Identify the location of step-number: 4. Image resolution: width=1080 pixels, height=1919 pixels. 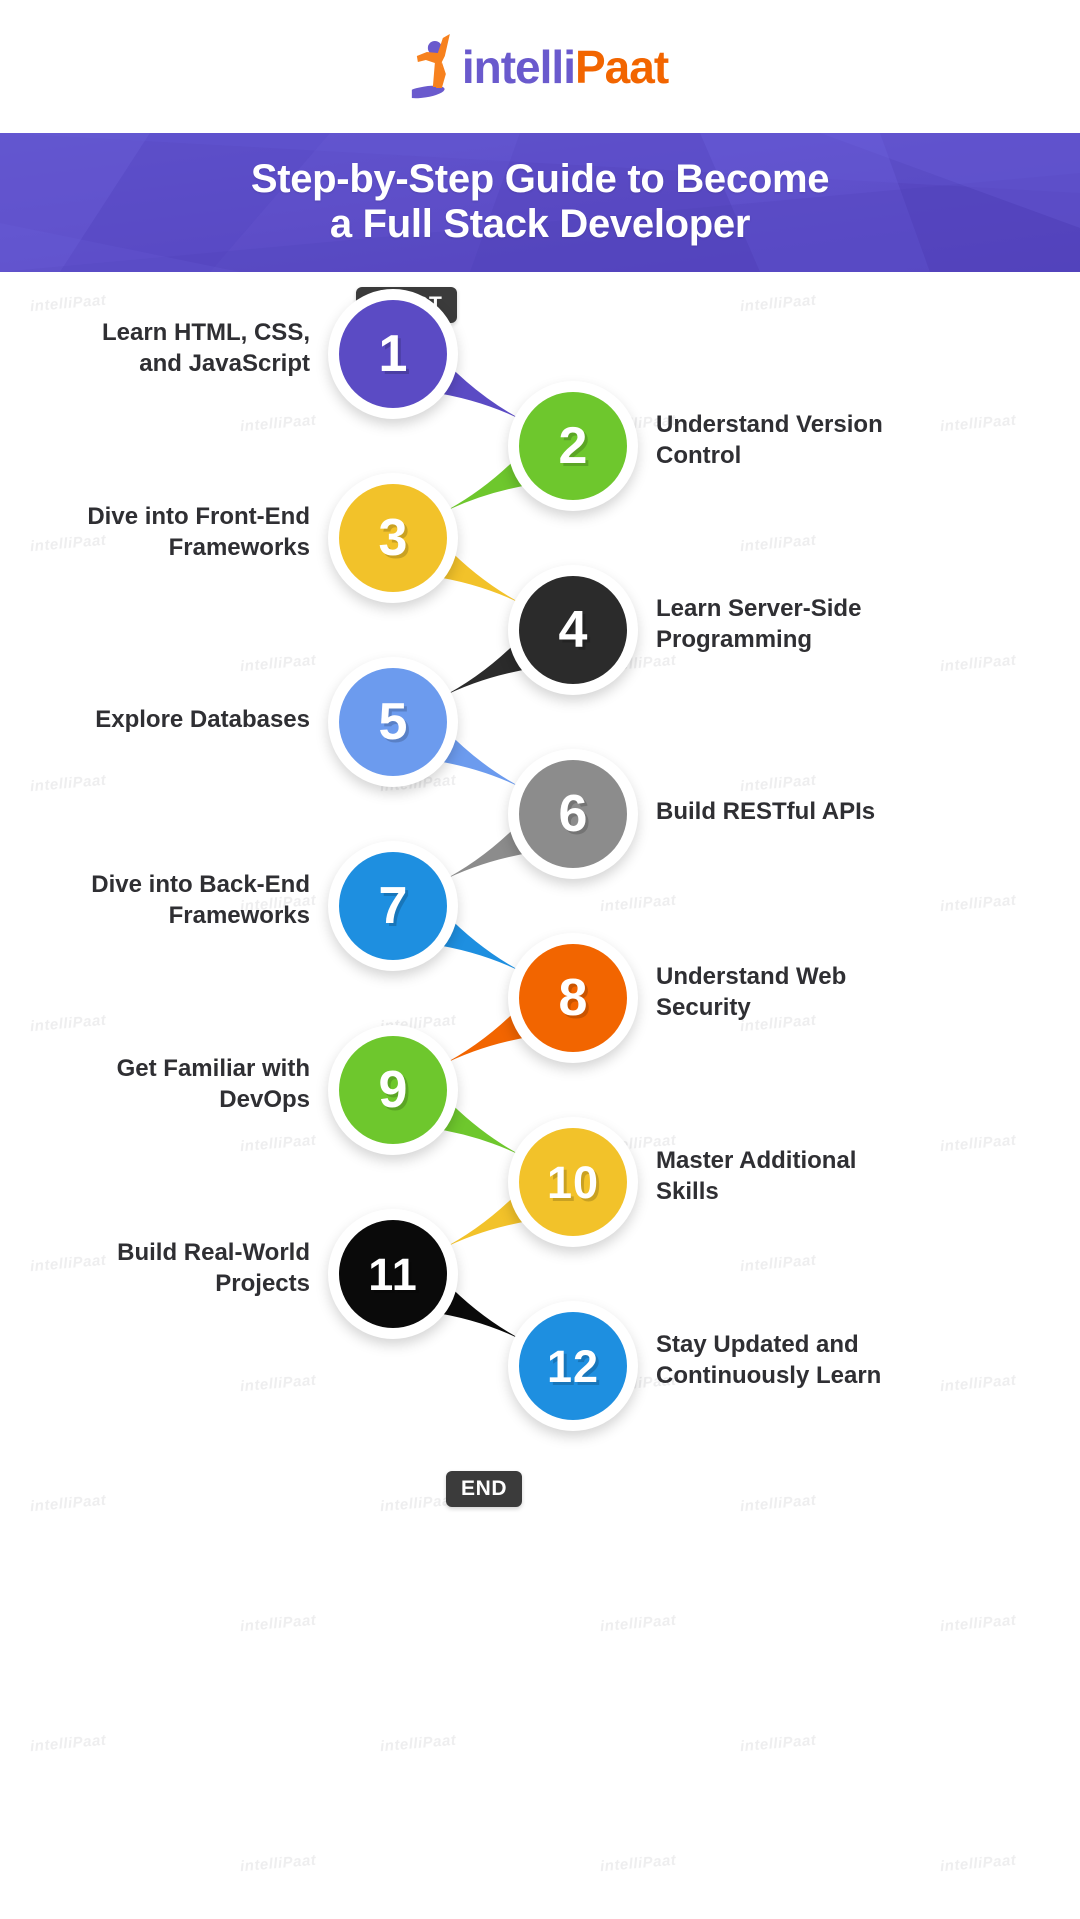
(573, 630).